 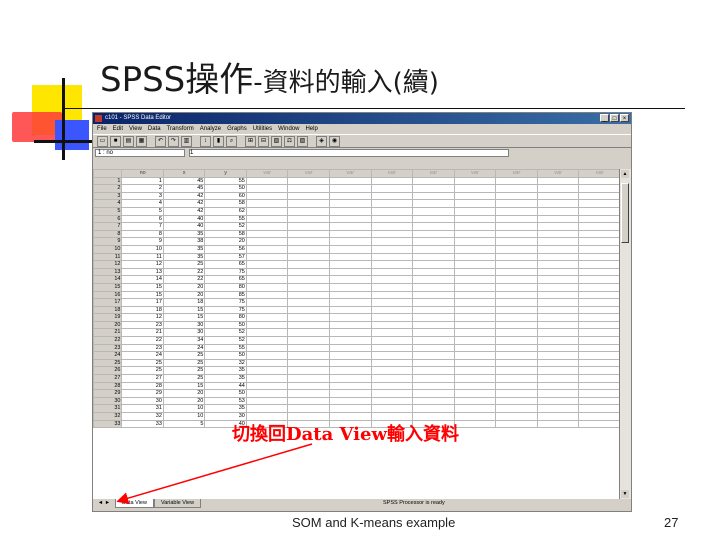 I want to click on slide-footer: SOM and K-means example, so click(x=374, y=522).